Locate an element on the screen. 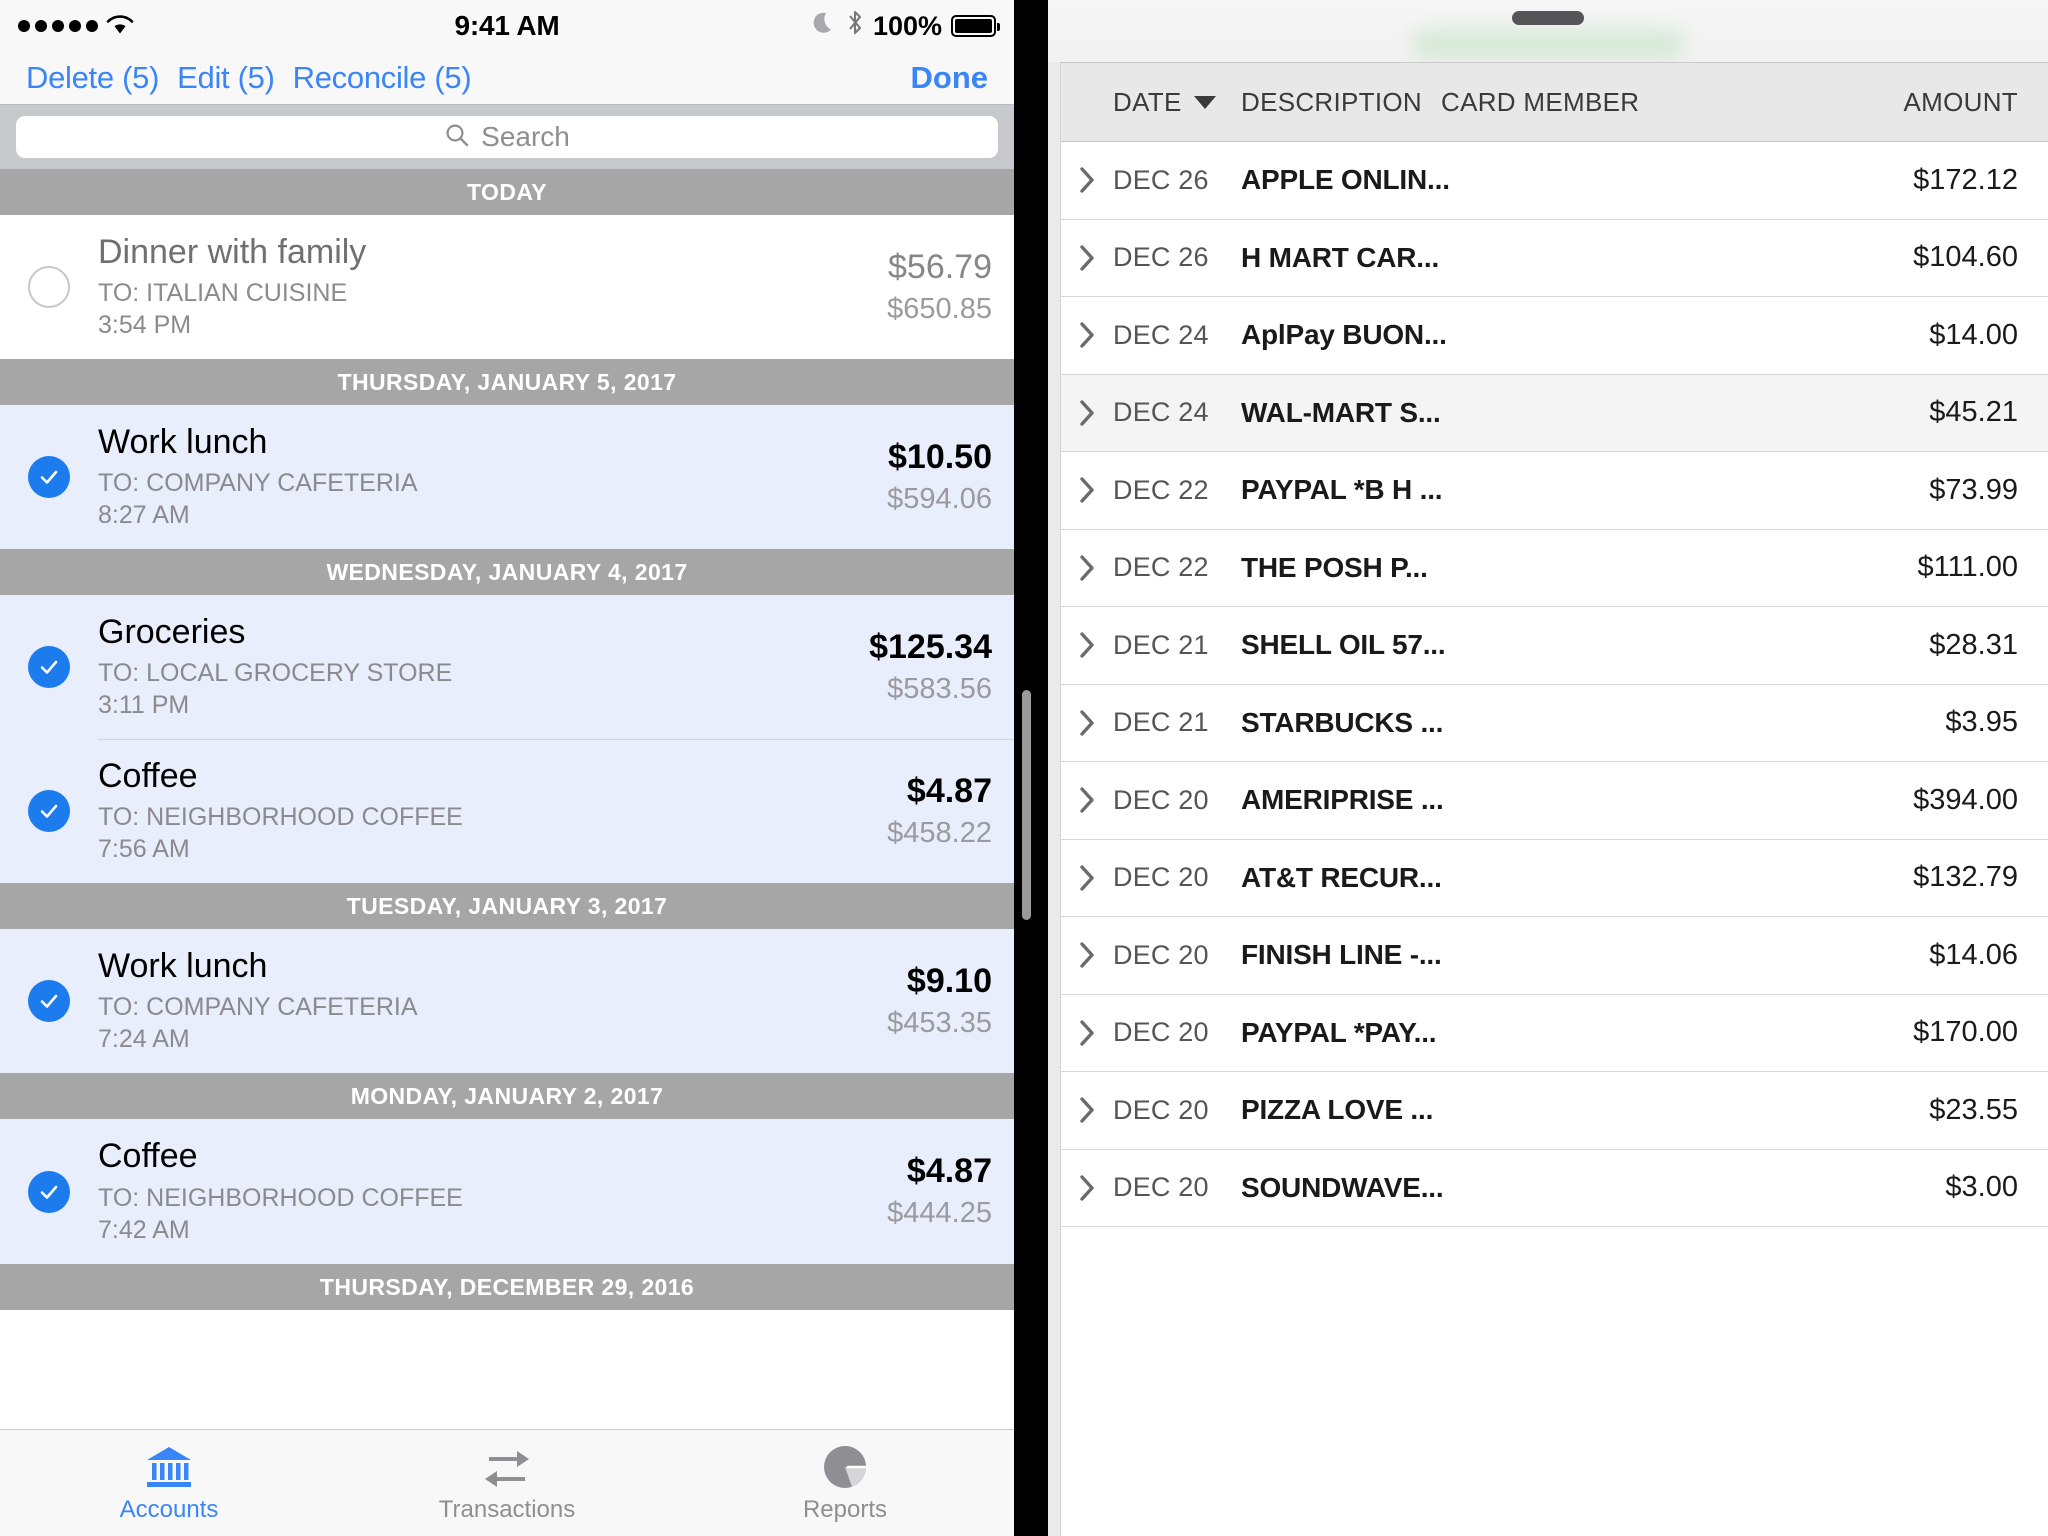  transaction-details: Work lunch TO: COMPANY CAFETERIA 7:24 AM is located at coordinates (483, 1001).